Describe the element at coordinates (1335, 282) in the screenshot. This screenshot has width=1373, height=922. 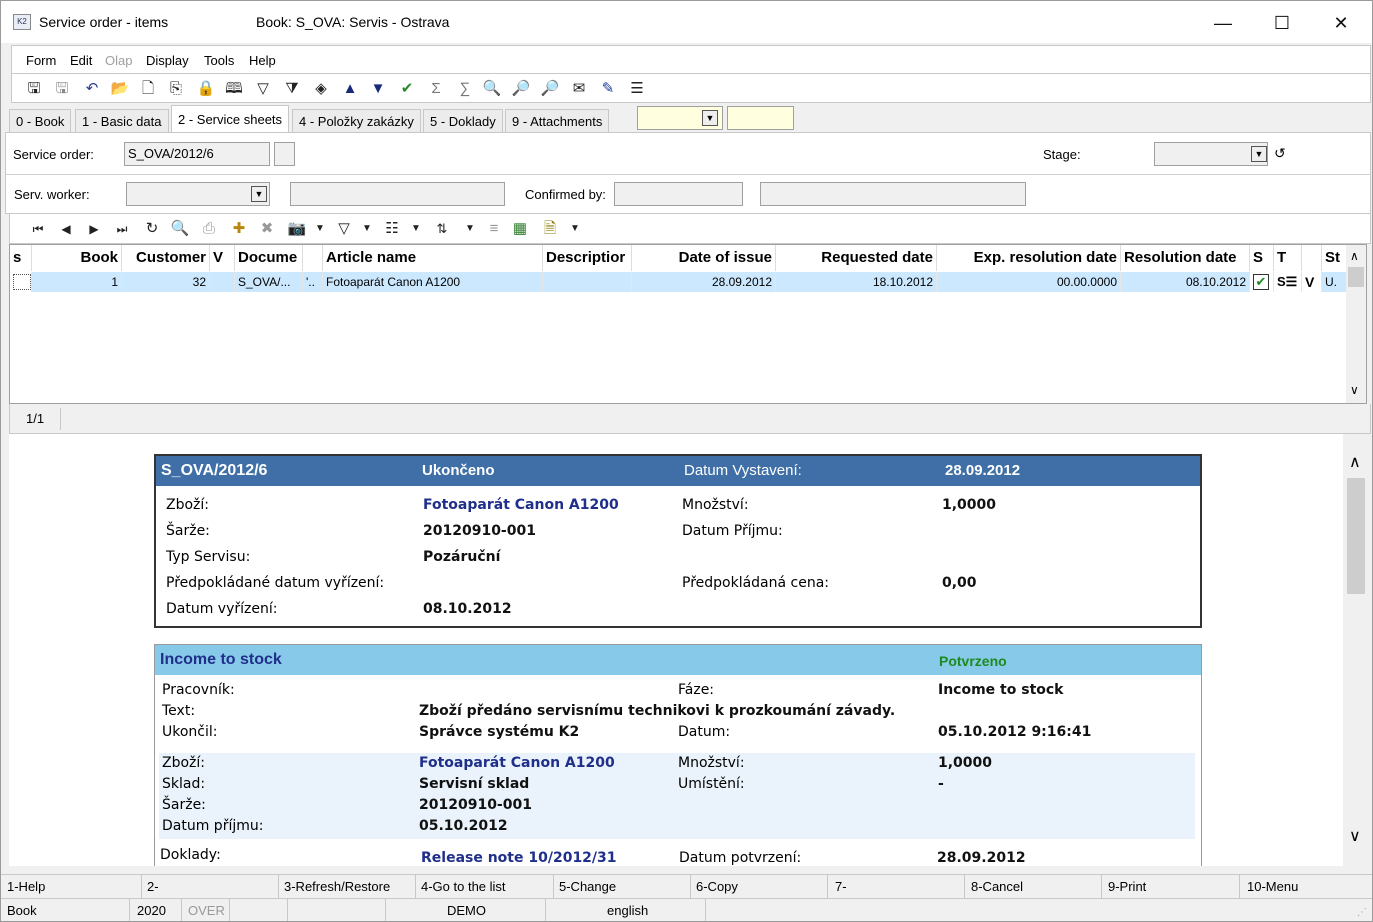
I see `cell-status: U.` at that location.